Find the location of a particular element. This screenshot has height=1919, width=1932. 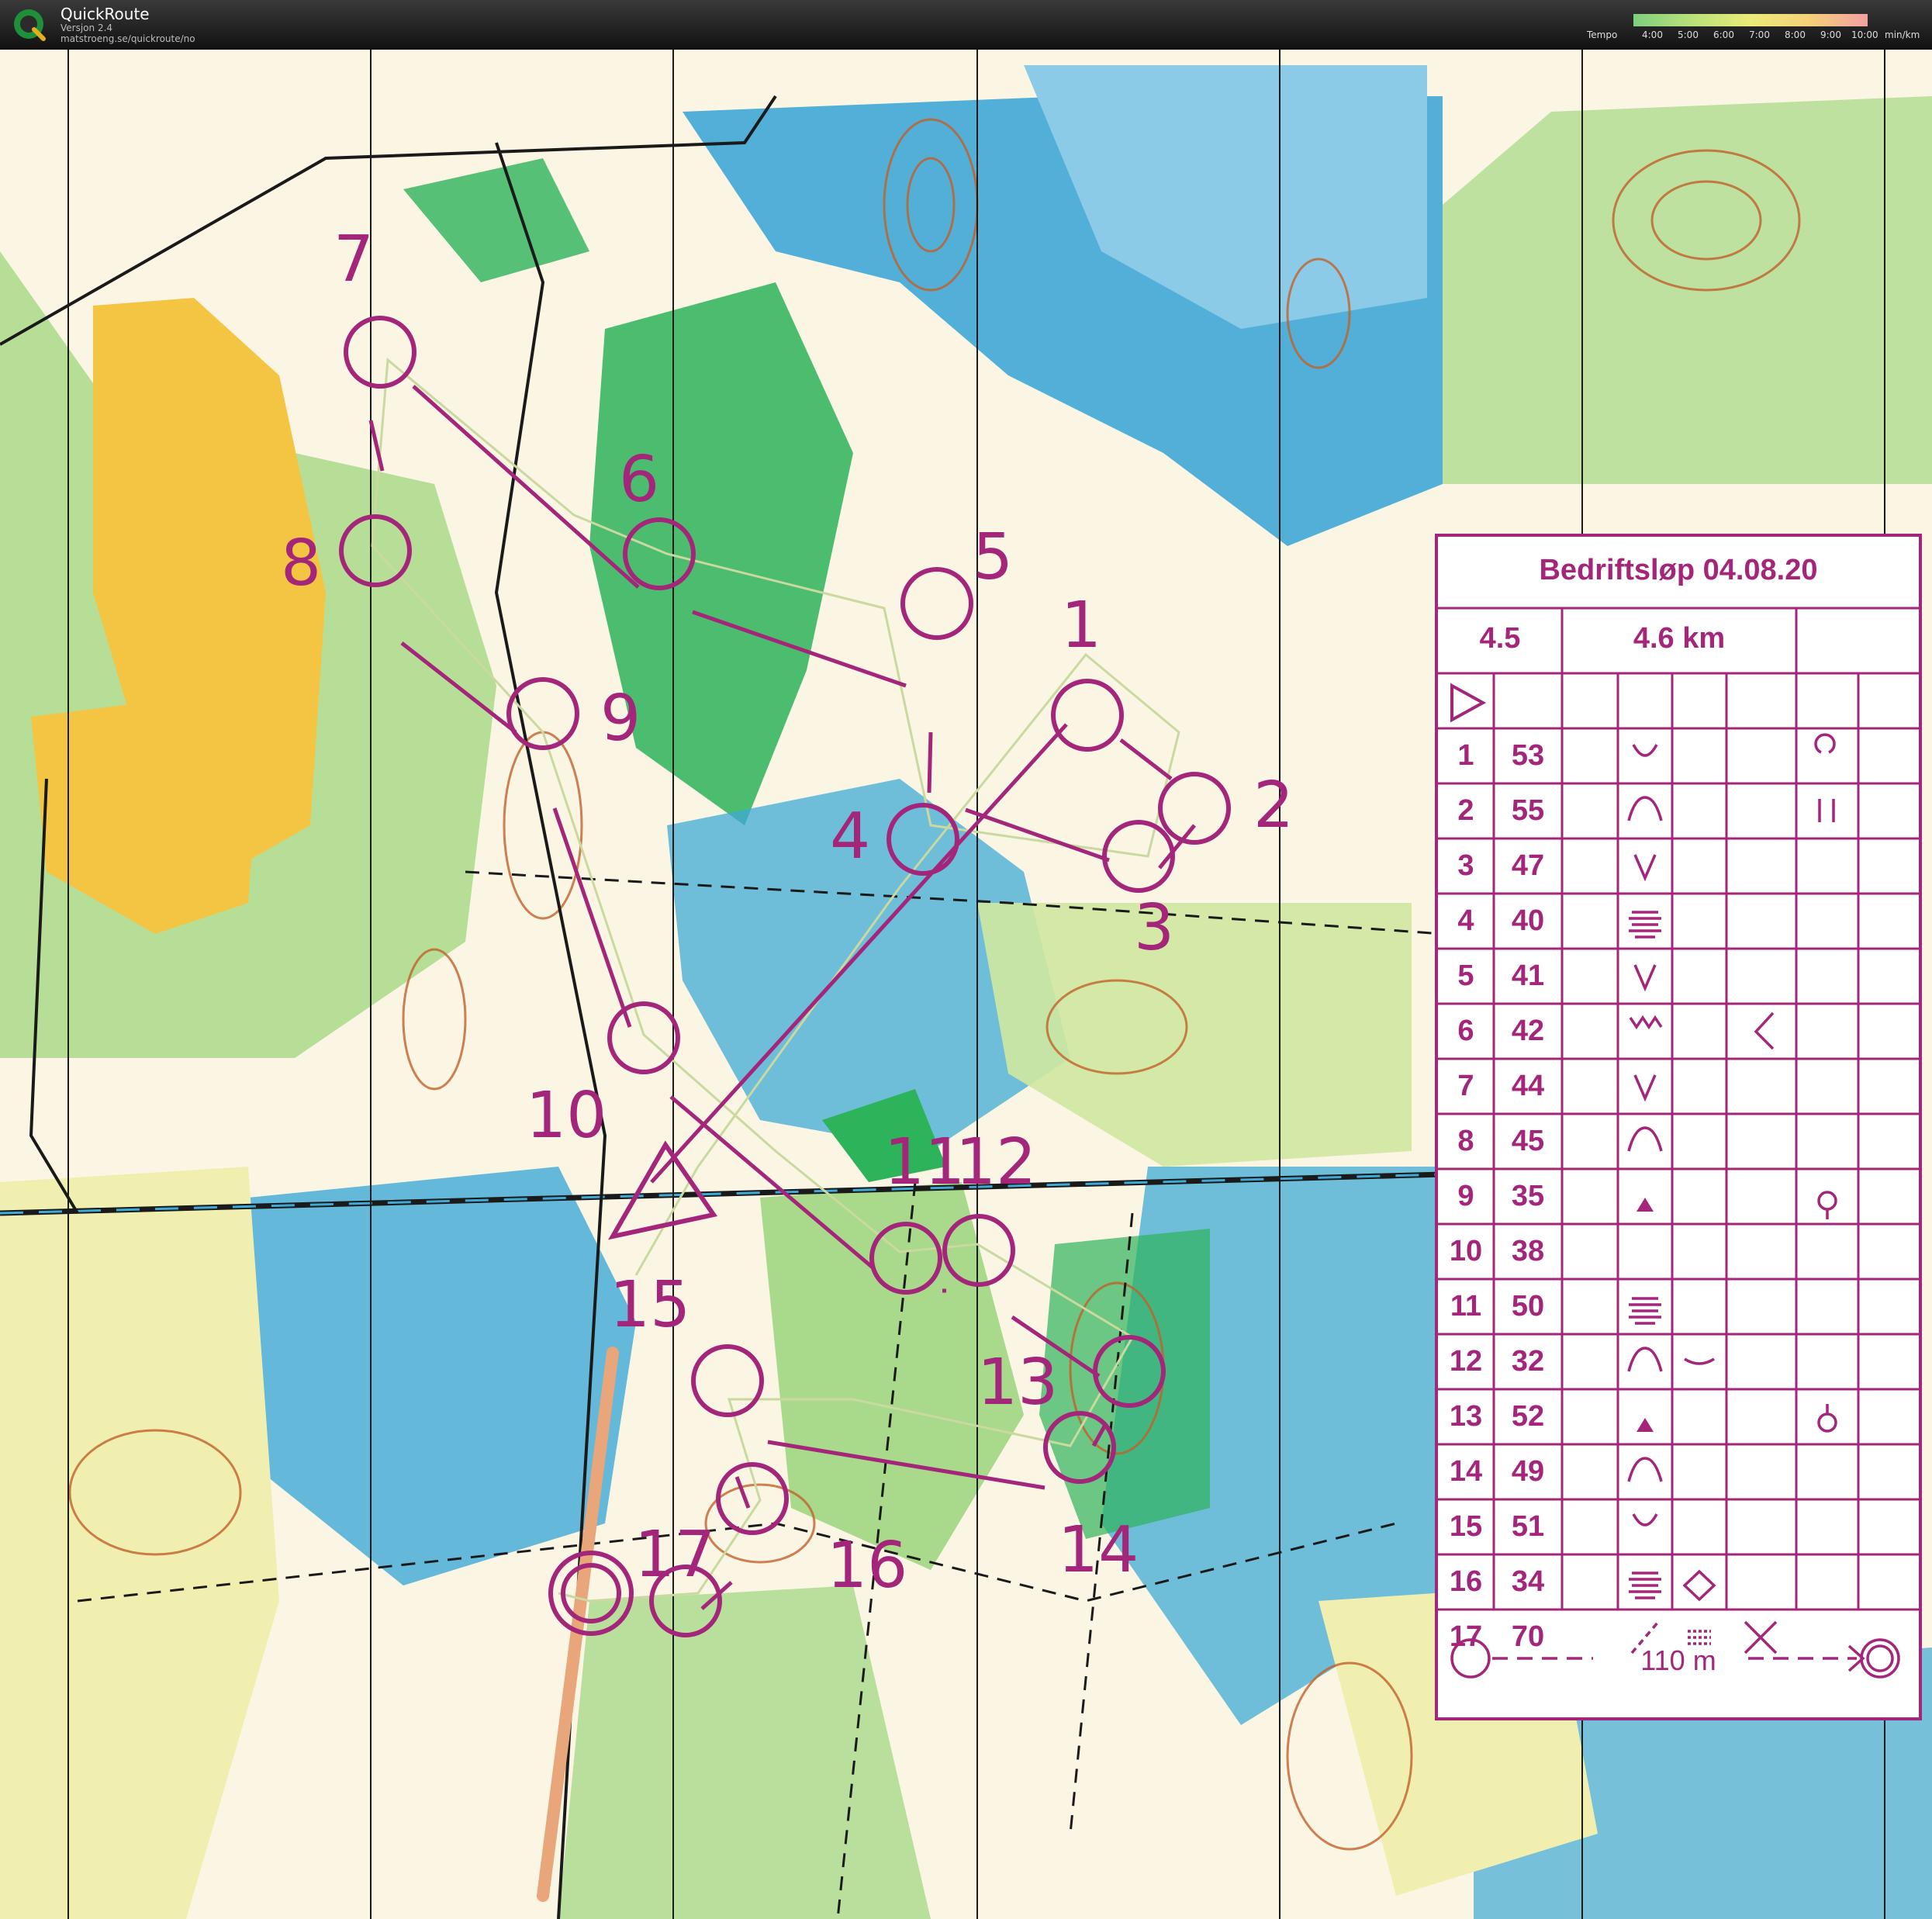

tempo-label: Tempo is located at coordinates (1602, 34).